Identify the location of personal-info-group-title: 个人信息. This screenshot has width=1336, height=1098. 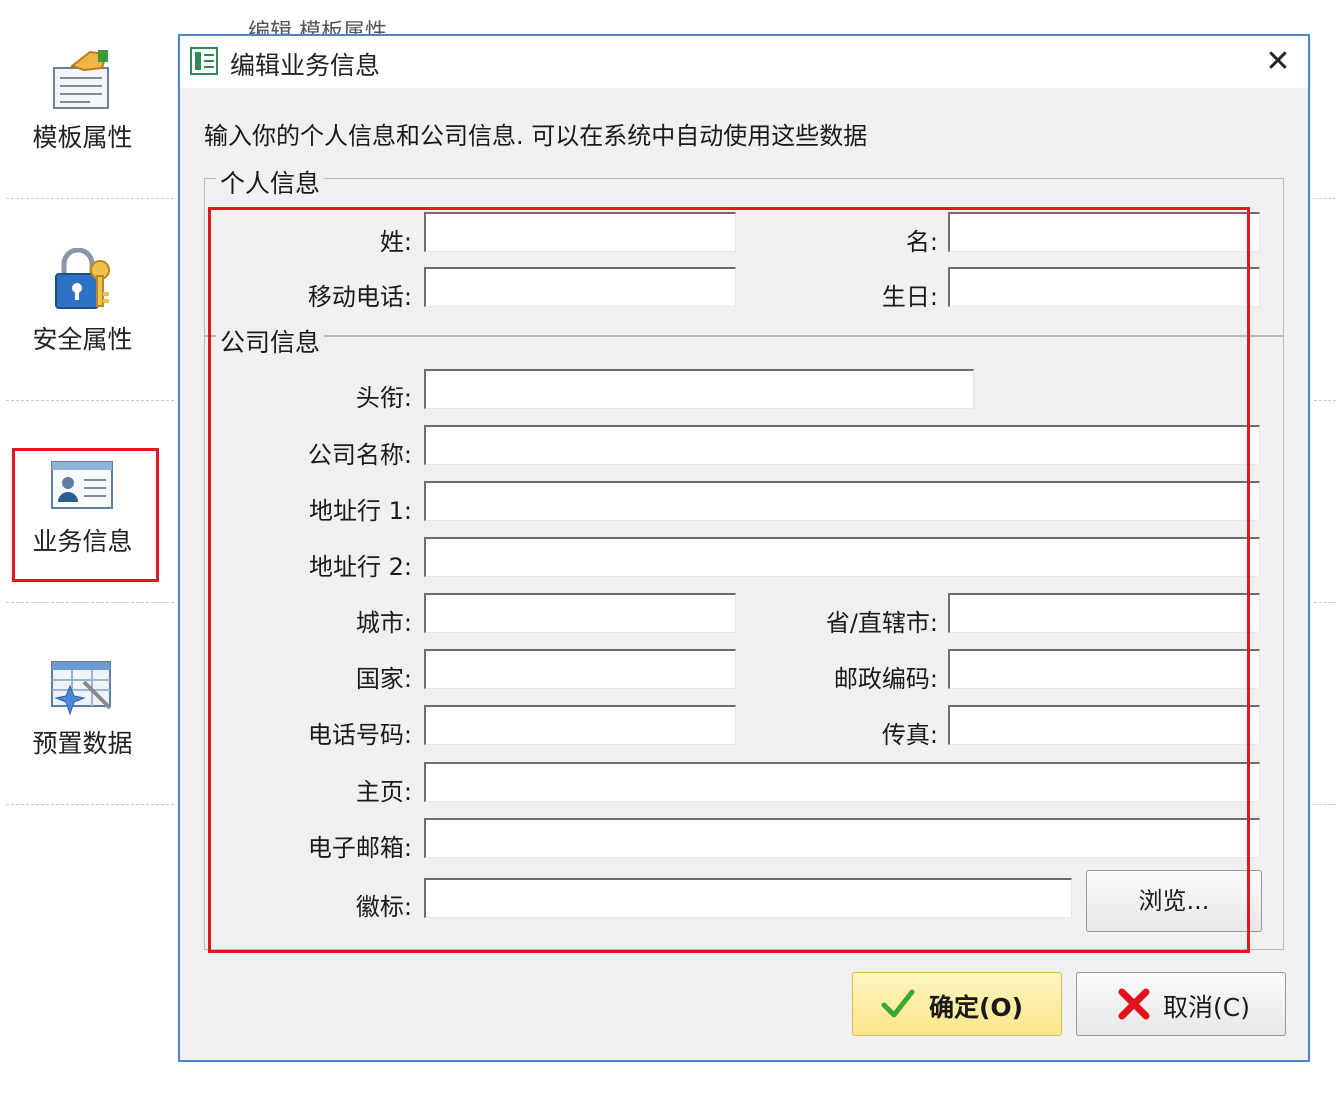
(270, 182).